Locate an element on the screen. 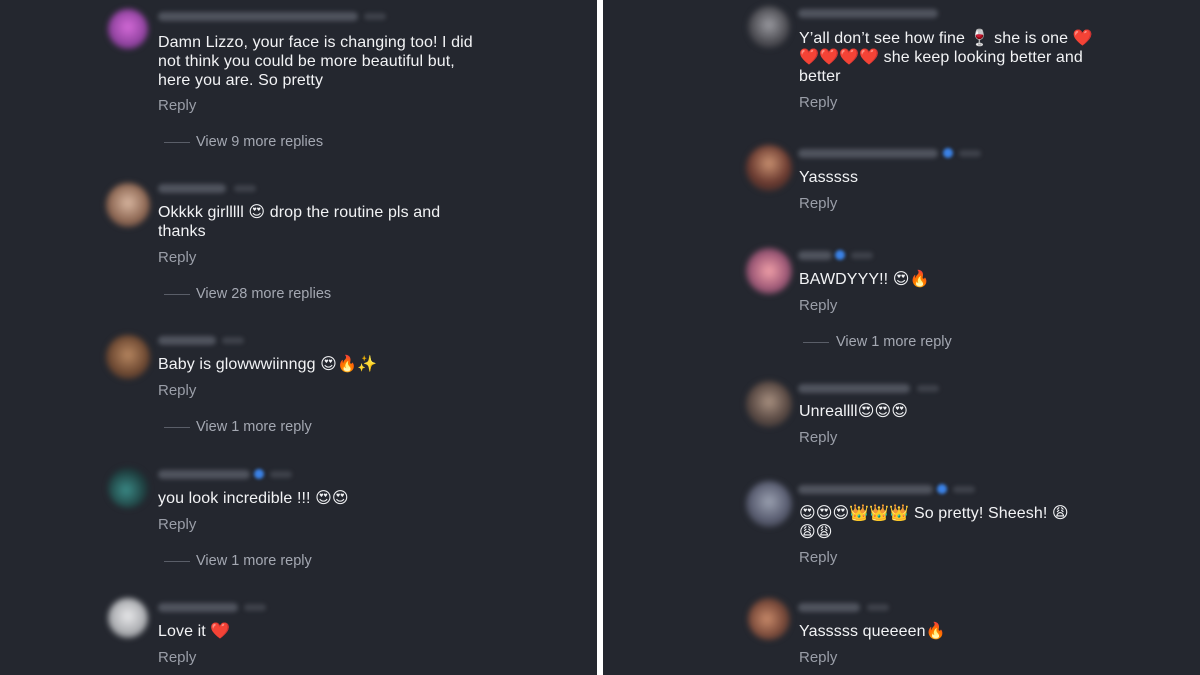  comment-text: Yasssss is located at coordinates (829, 177).